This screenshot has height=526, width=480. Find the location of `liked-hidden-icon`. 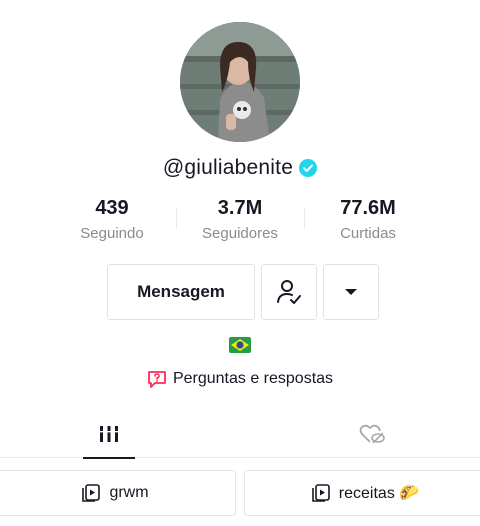

liked-hidden-icon is located at coordinates (372, 434).